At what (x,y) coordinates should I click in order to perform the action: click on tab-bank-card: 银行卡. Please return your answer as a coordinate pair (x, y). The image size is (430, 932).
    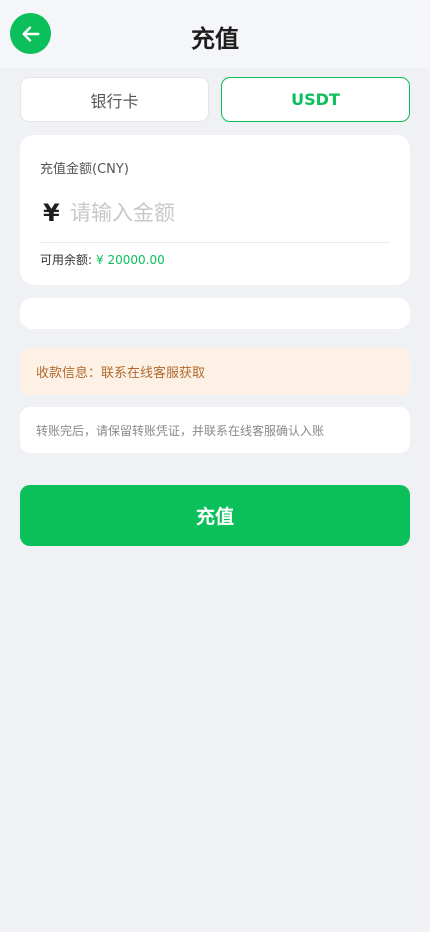
    Looking at the image, I should click on (114, 99).